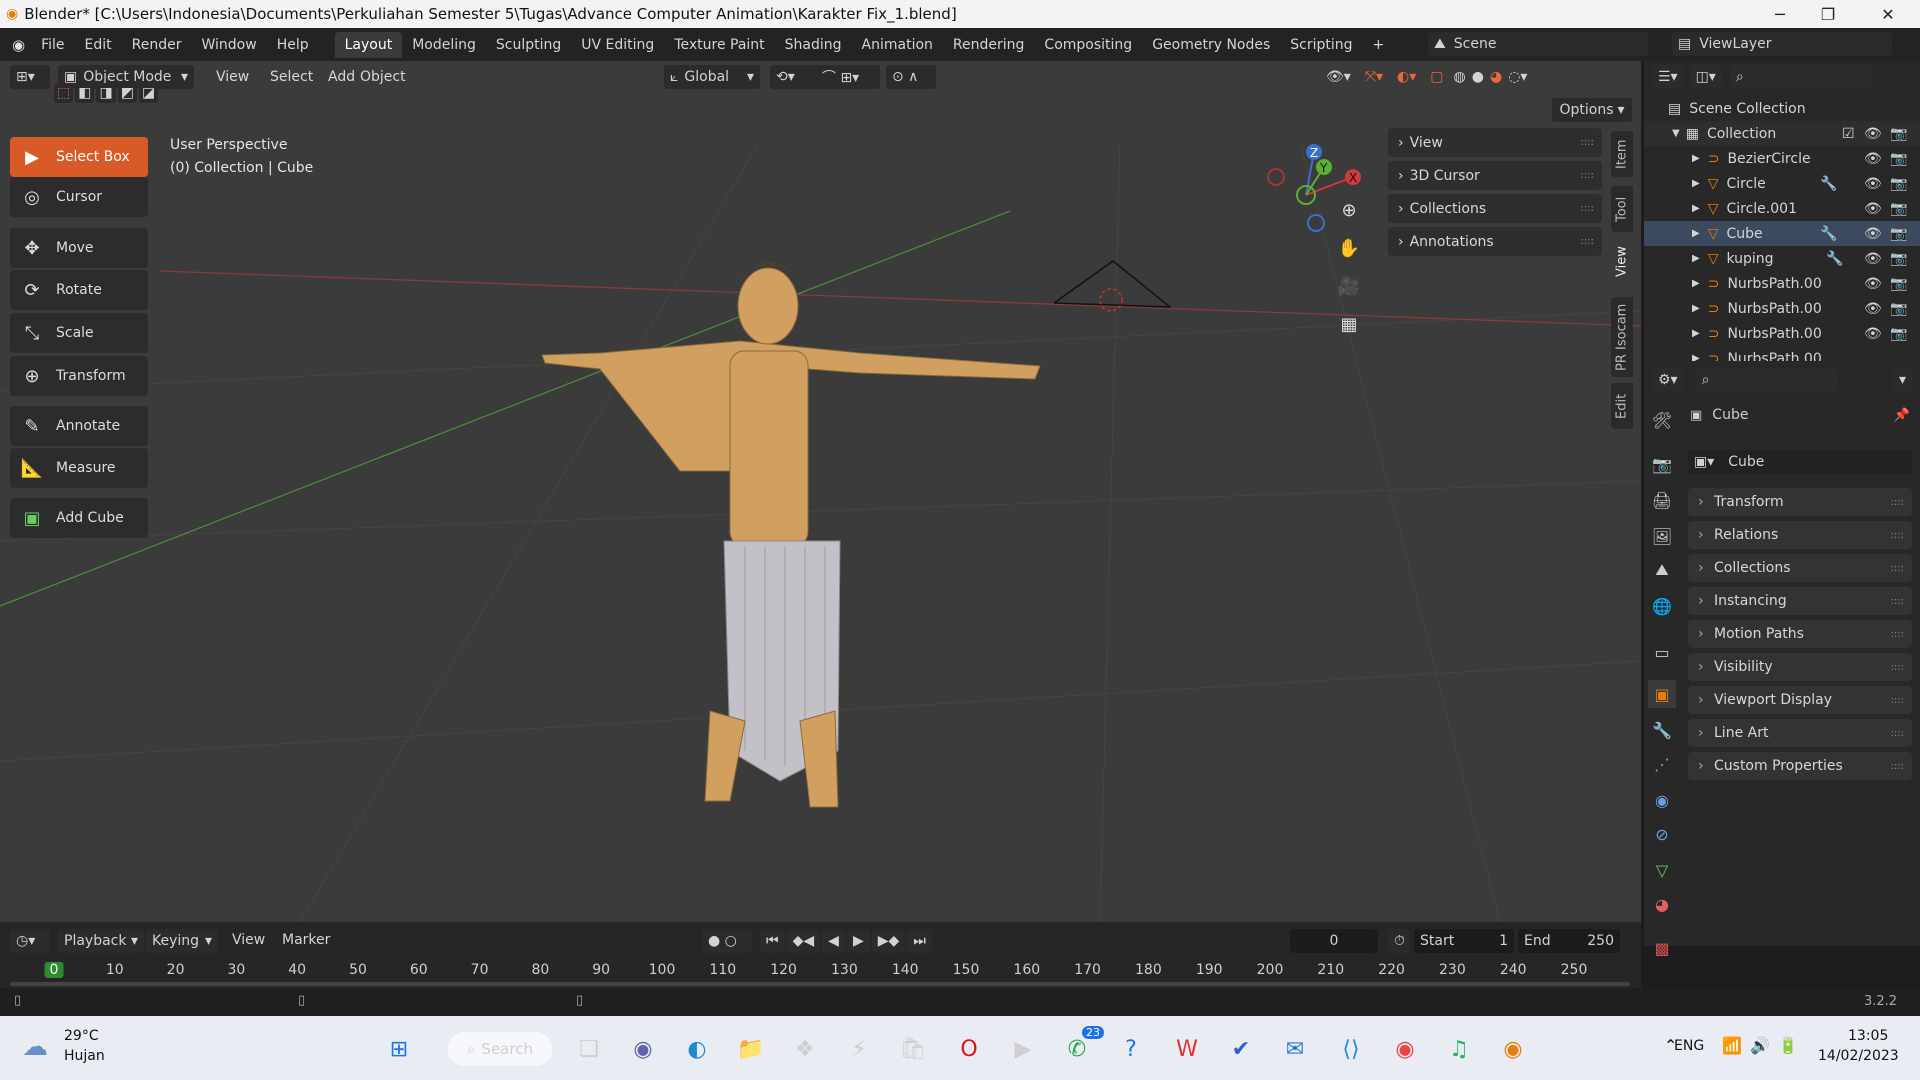 The width and height of the screenshot is (1920, 1080). I want to click on chrome-icon: ◉, so click(1405, 1049).